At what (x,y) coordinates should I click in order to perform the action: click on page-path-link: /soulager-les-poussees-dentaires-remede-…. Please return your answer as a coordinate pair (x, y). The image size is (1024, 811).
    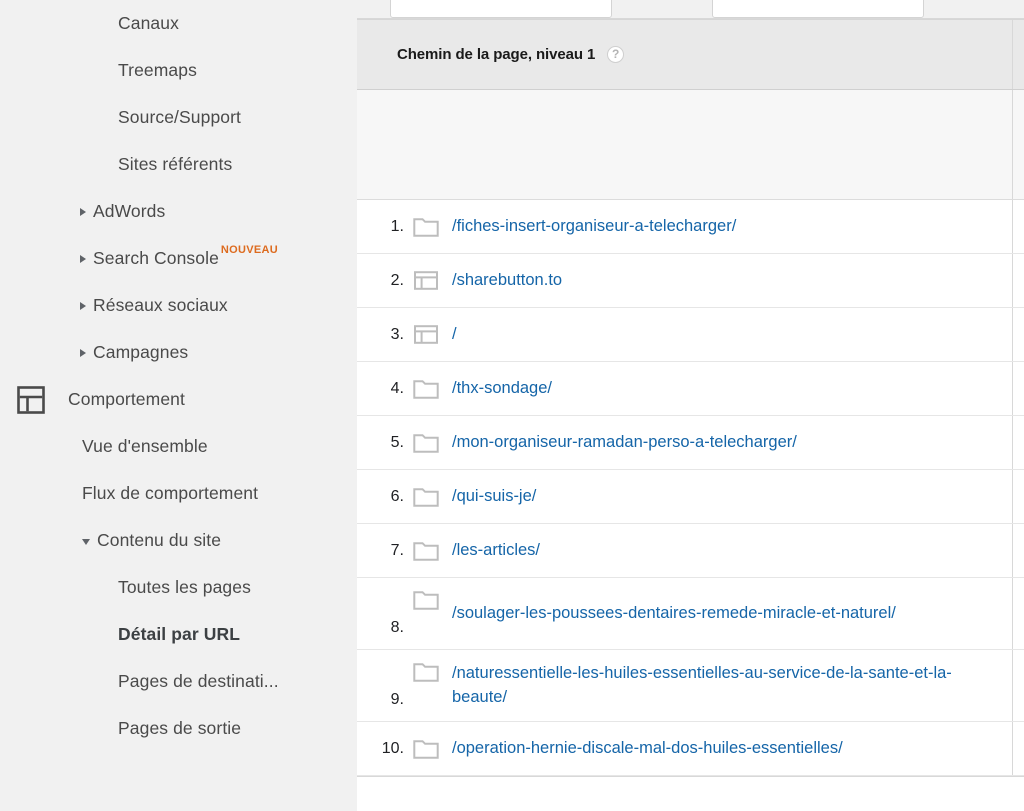
    Looking at the image, I should click on (678, 614).